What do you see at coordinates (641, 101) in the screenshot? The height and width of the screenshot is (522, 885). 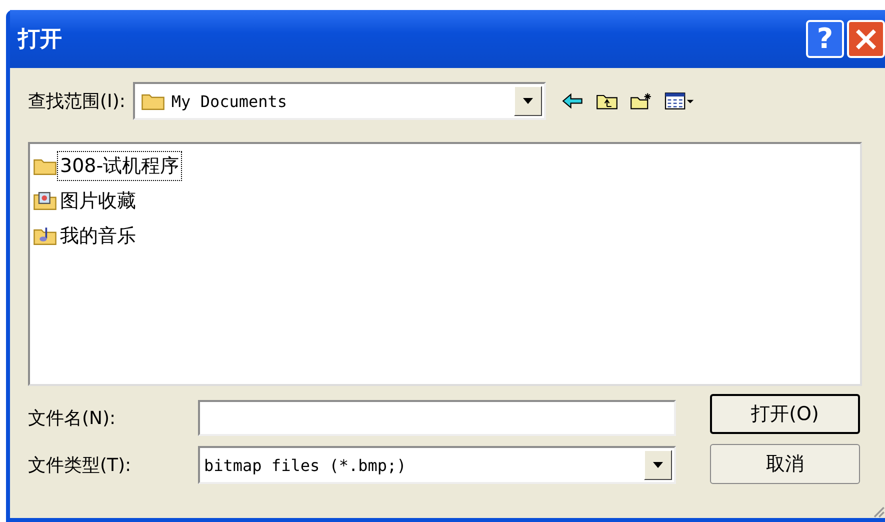 I see `new-folder-icon` at bounding box center [641, 101].